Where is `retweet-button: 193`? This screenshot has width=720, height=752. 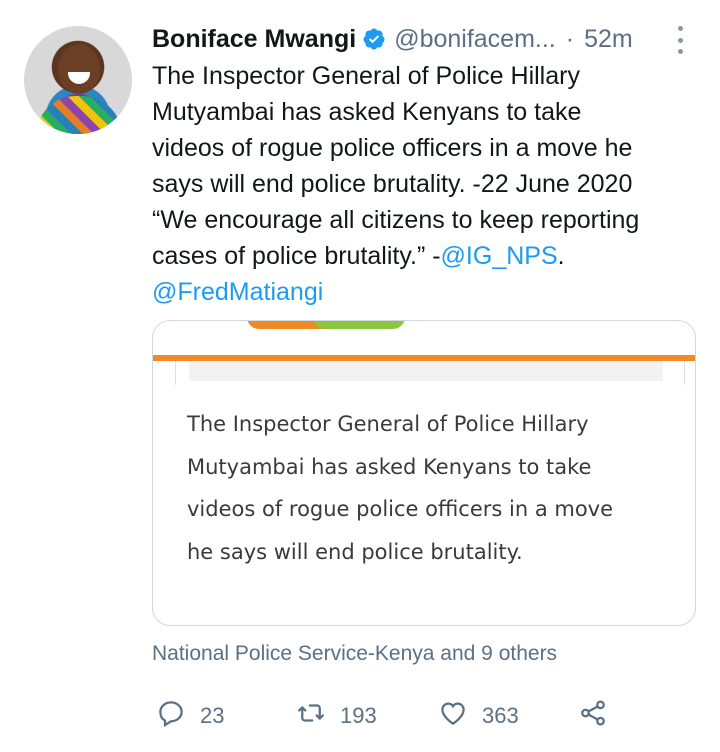
retweet-button: 193 is located at coordinates (336, 716).